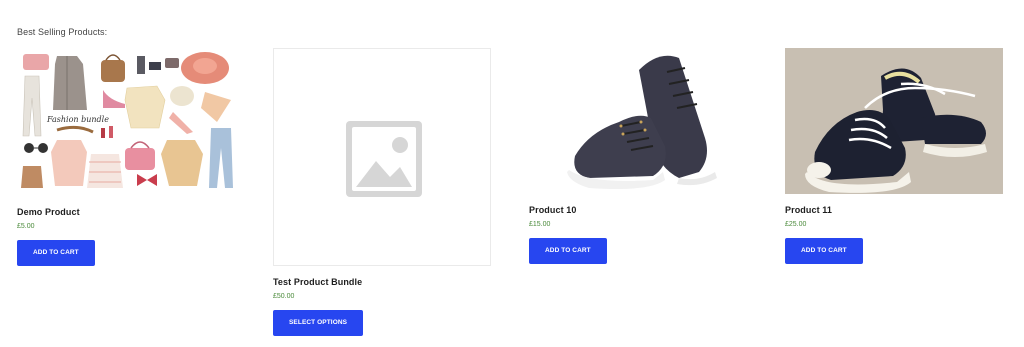 The height and width of the screenshot is (347, 1024). I want to click on section-heading: Best Selling Products:, so click(62, 32).